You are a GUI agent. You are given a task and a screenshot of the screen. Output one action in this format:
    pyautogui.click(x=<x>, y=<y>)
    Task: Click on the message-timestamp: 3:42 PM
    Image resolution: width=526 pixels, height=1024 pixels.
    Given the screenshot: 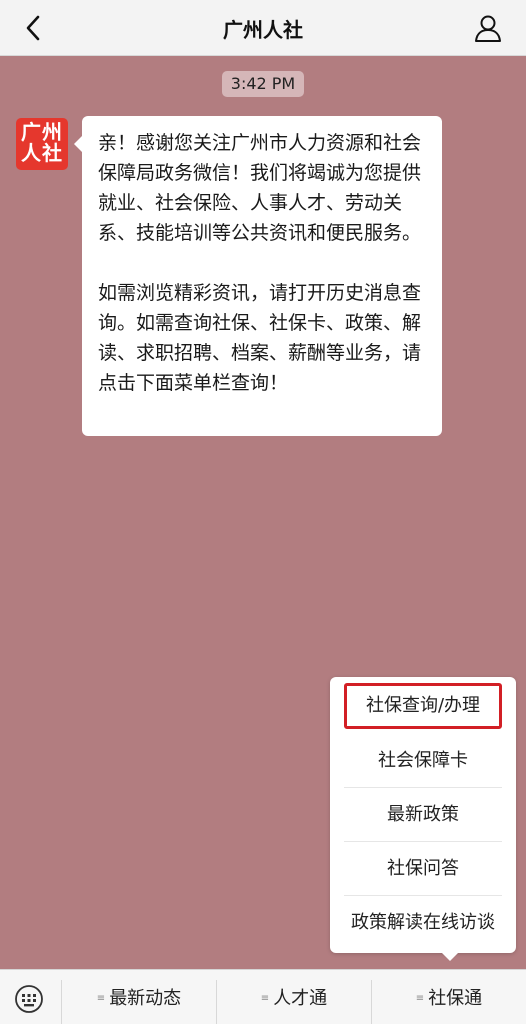 What is the action you would take?
    pyautogui.click(x=263, y=84)
    